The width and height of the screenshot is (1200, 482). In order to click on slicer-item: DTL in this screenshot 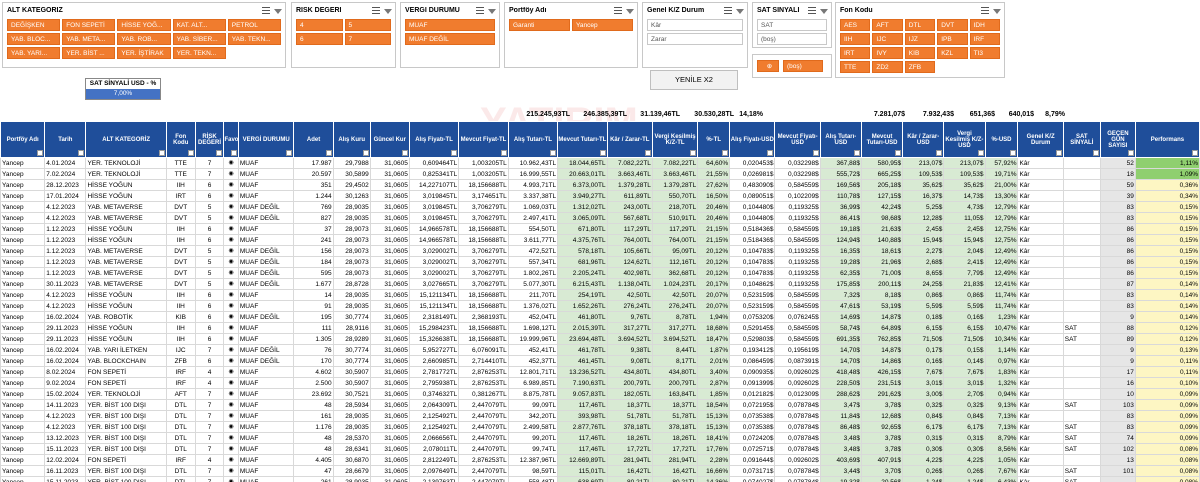, I will do `click(920, 25)`.